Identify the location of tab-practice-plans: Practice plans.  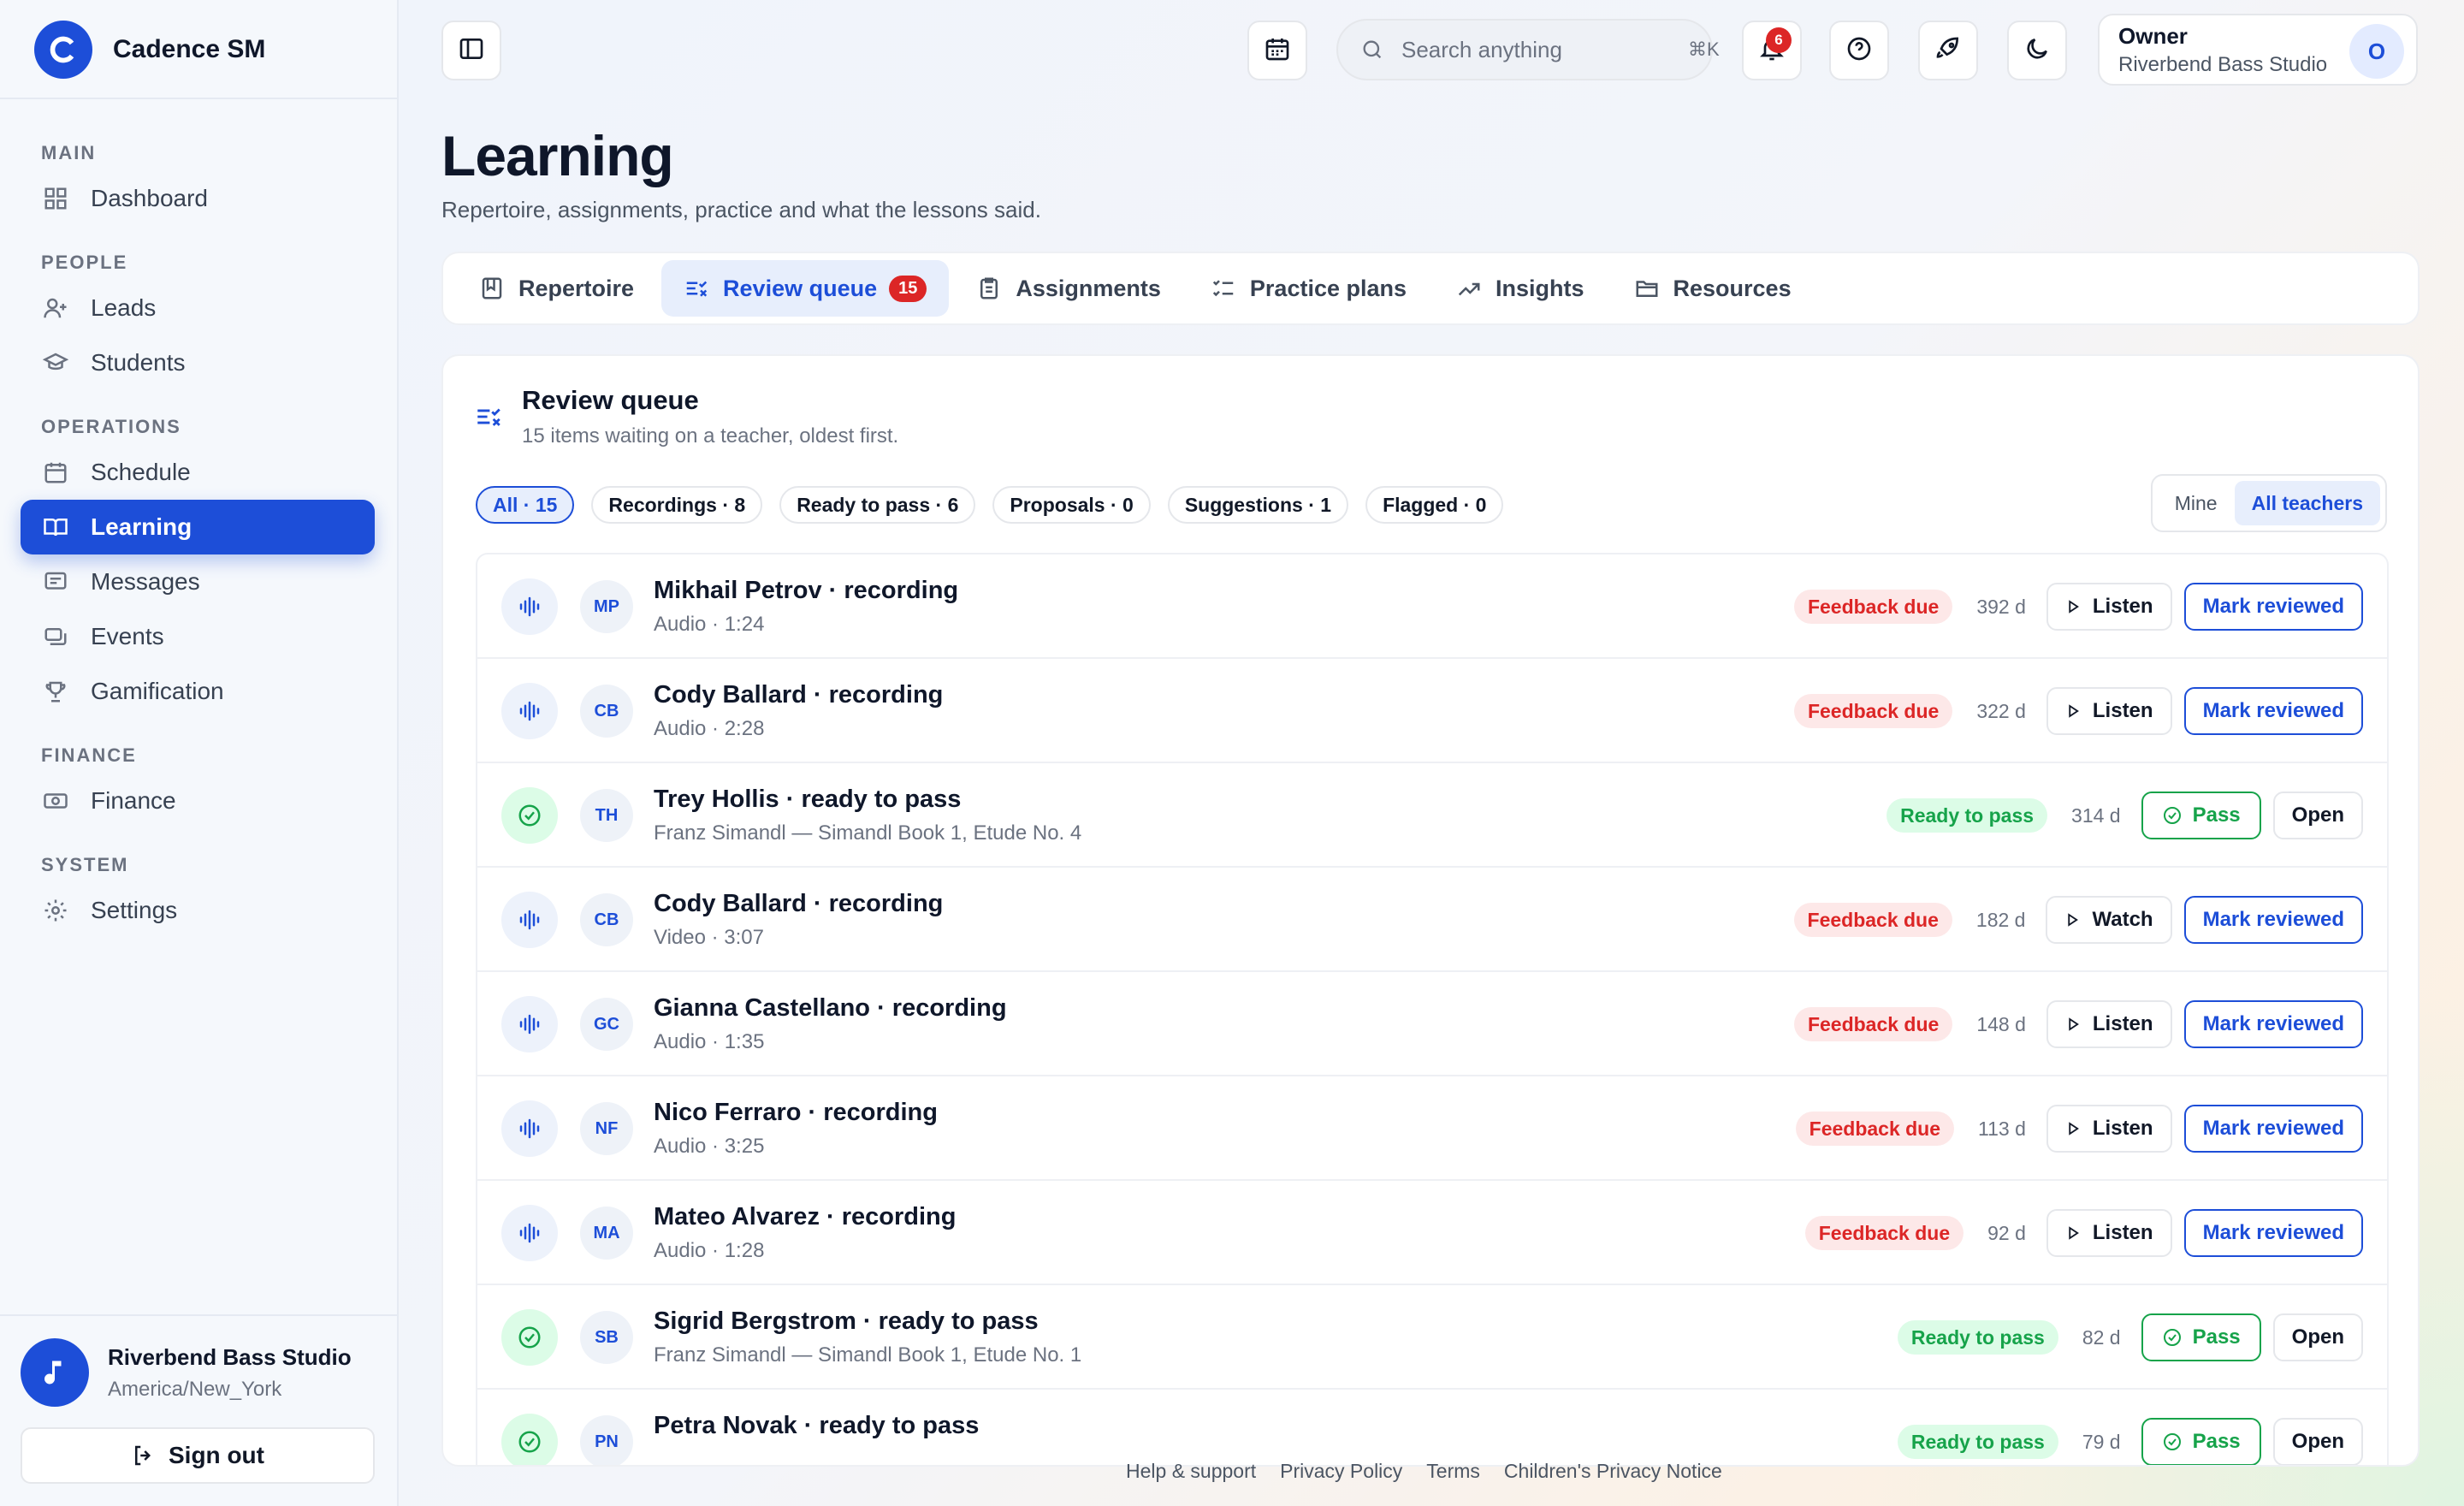
(1308, 289).